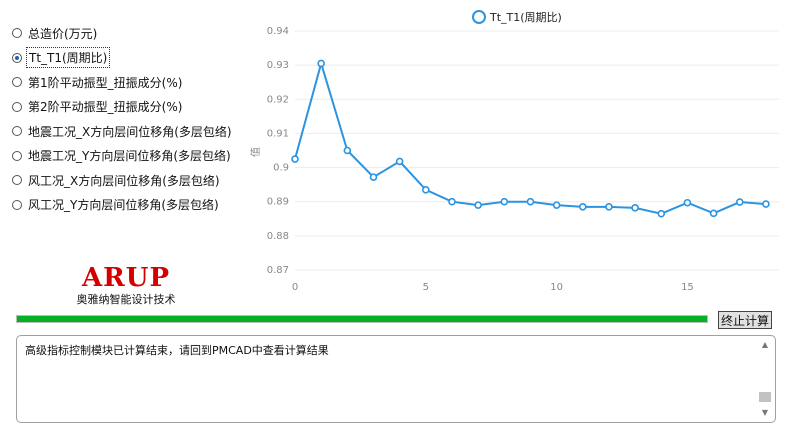  I want to click on y-tick-label: 0.89, so click(278, 202).